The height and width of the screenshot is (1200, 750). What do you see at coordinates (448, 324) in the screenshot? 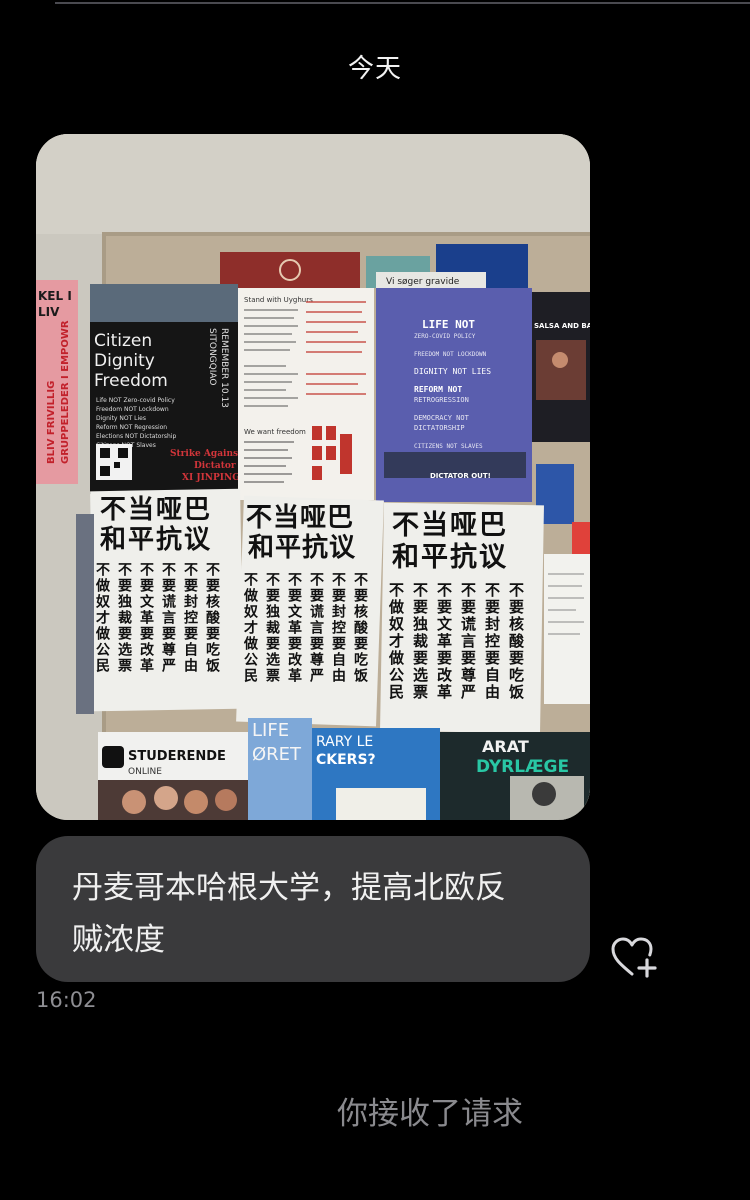
I see `blue-line-1: LIFE NOT` at bounding box center [448, 324].